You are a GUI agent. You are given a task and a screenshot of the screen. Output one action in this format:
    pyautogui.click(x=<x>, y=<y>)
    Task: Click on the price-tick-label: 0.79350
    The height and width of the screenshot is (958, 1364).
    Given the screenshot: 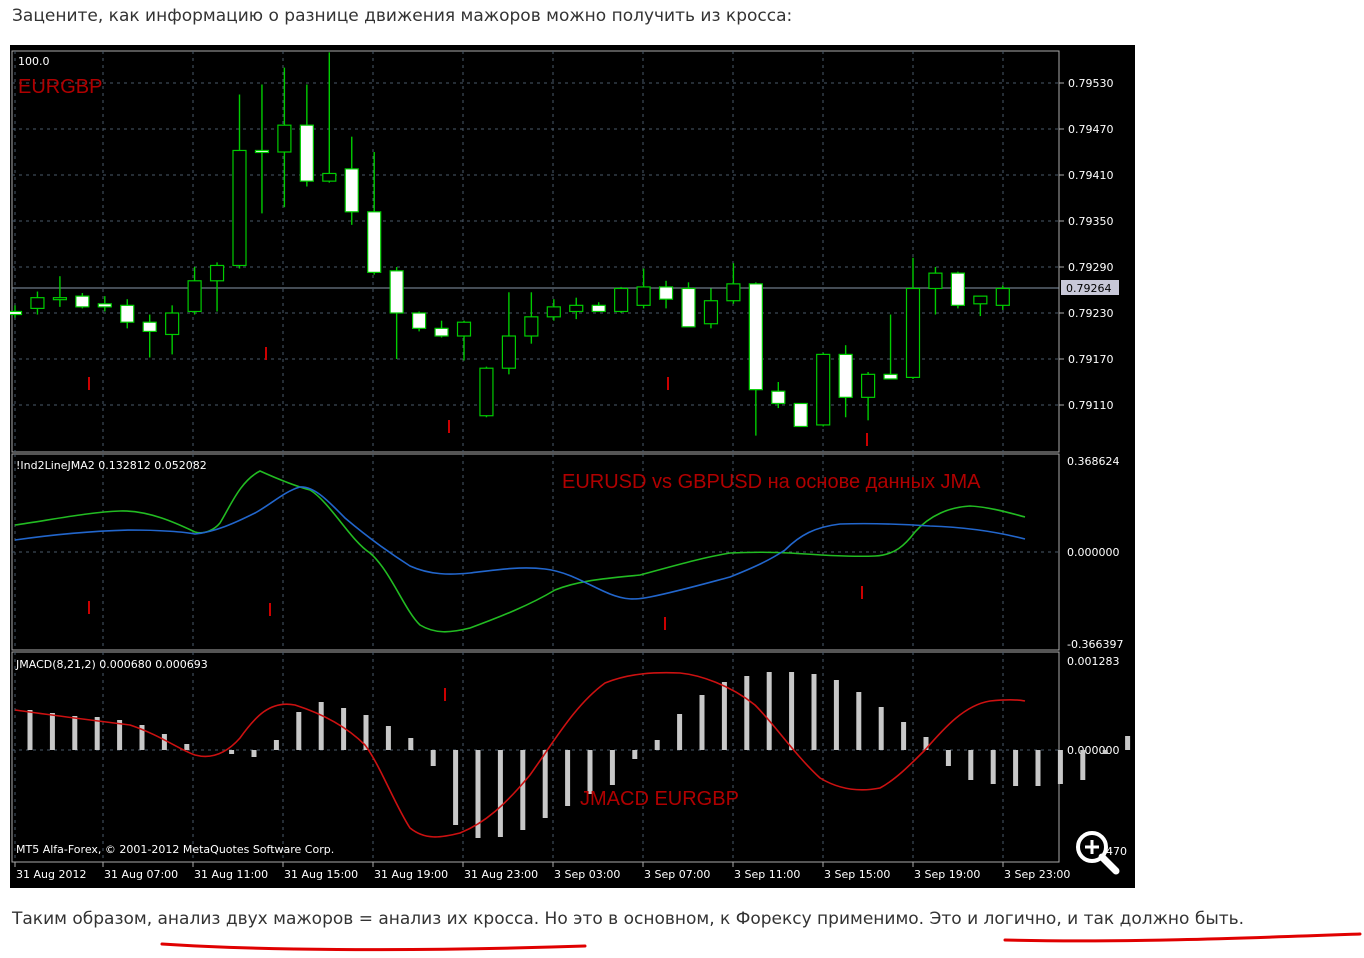 What is the action you would take?
    pyautogui.click(x=1091, y=221)
    